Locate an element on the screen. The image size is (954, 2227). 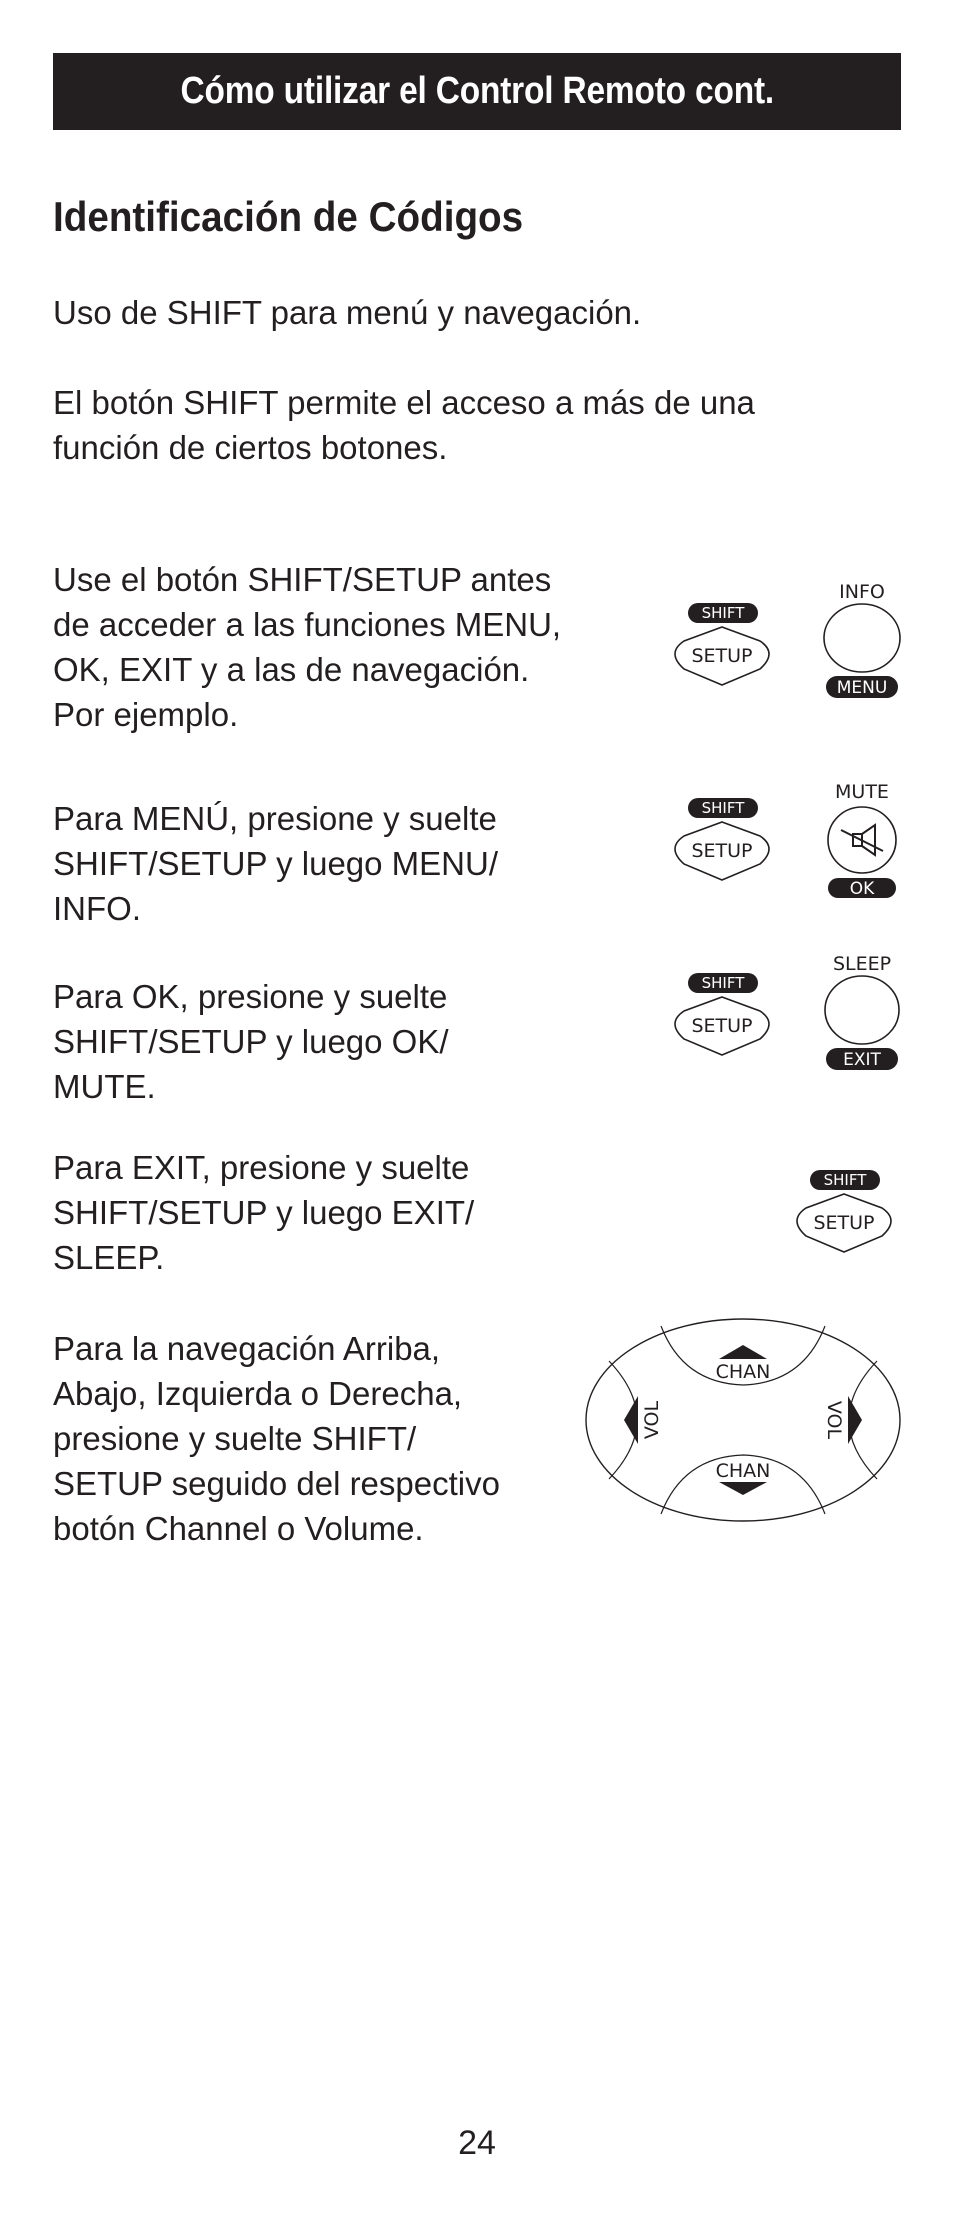
intro-paragraph-1: Uso de SHIFT para menú y navegación. is located at coordinates (347, 312).